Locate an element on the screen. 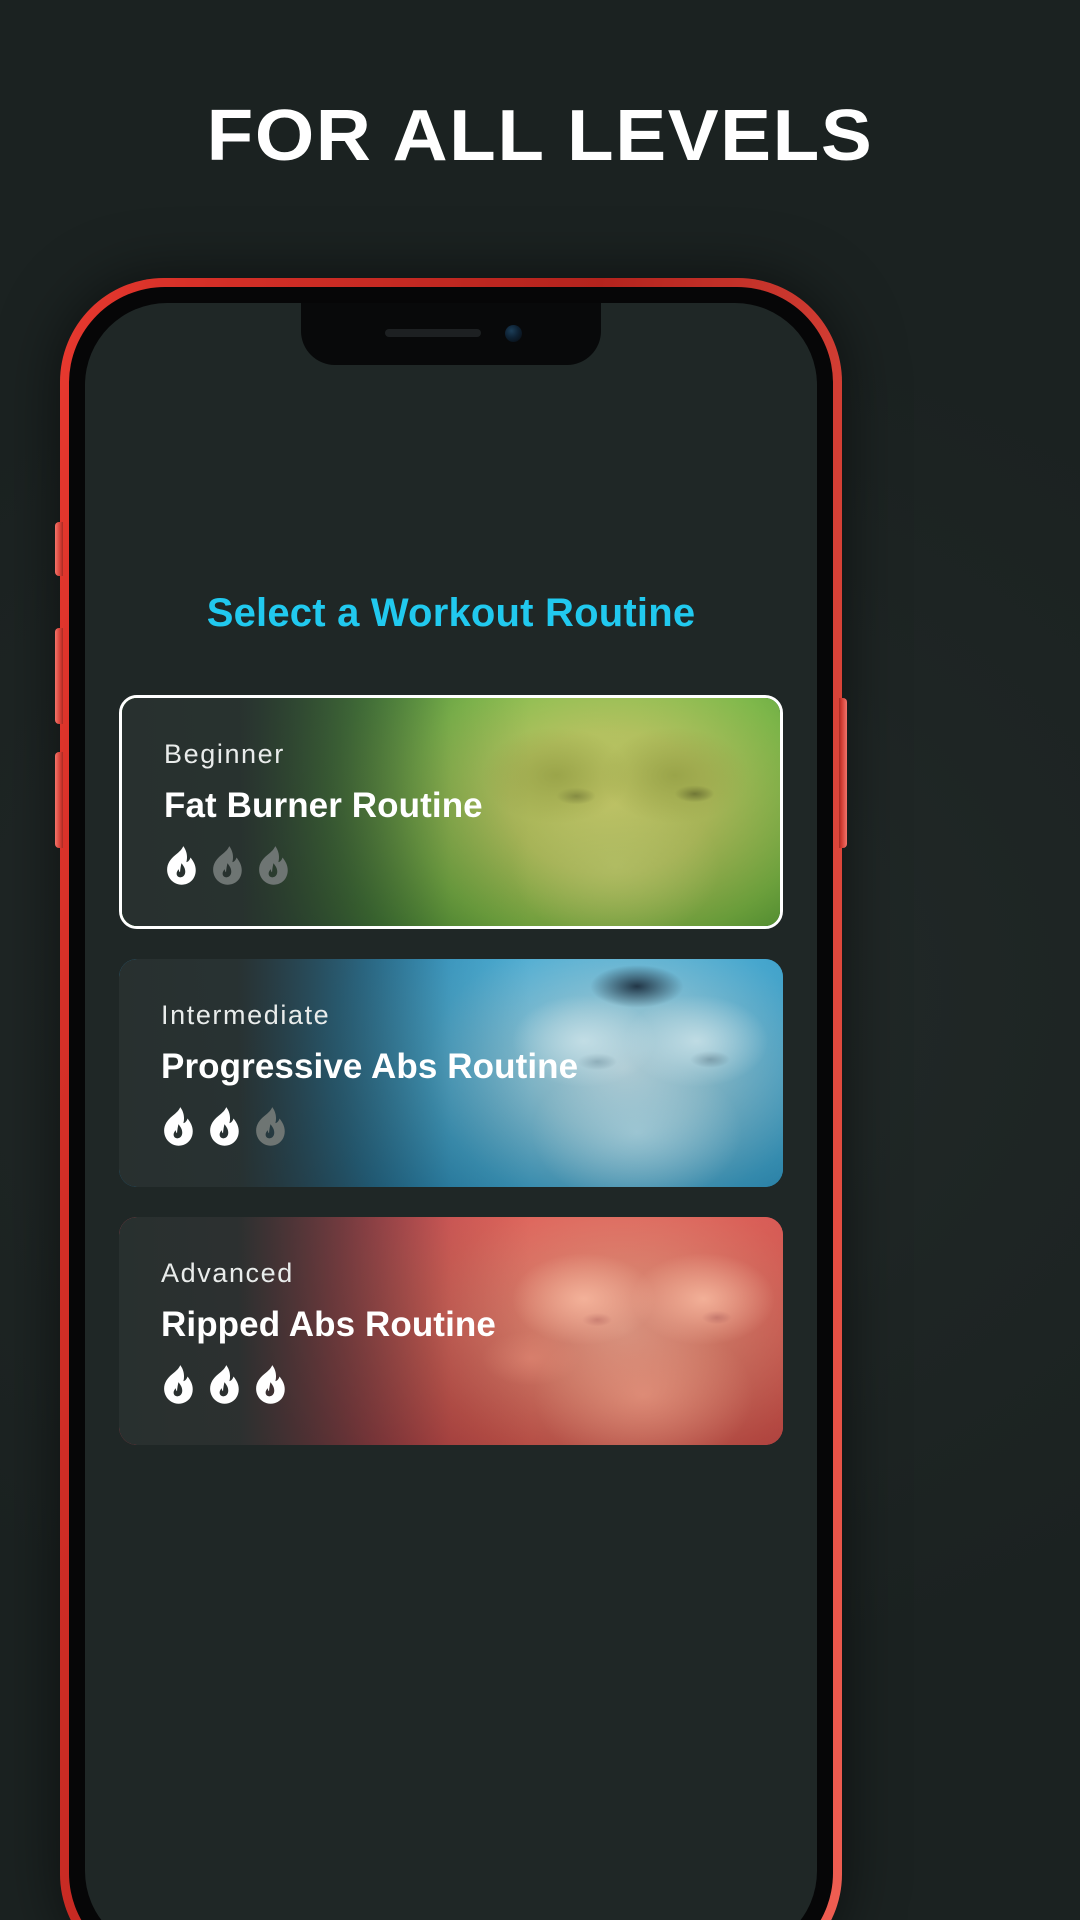 This screenshot has width=1080, height=1920. routine-level-label: Advanced is located at coordinates (227, 1272).